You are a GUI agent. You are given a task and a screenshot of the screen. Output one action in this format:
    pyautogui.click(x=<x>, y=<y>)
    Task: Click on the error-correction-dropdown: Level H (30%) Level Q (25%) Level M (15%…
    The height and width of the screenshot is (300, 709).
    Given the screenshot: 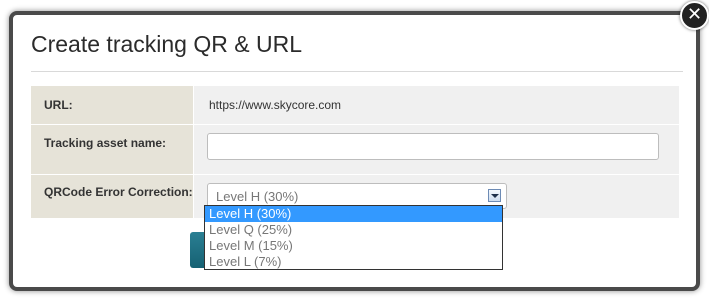 What is the action you would take?
    pyautogui.click(x=353, y=237)
    